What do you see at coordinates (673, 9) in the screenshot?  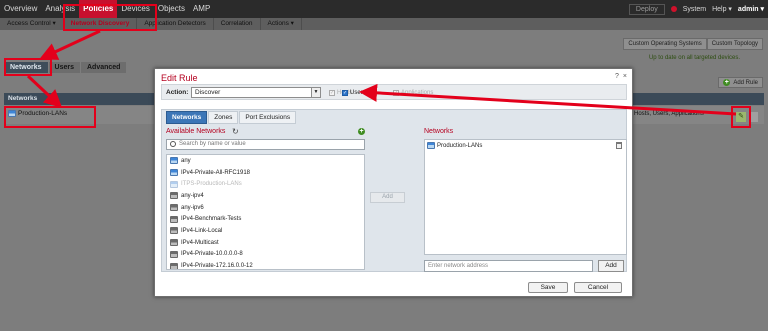 I see `alert-icon` at bounding box center [673, 9].